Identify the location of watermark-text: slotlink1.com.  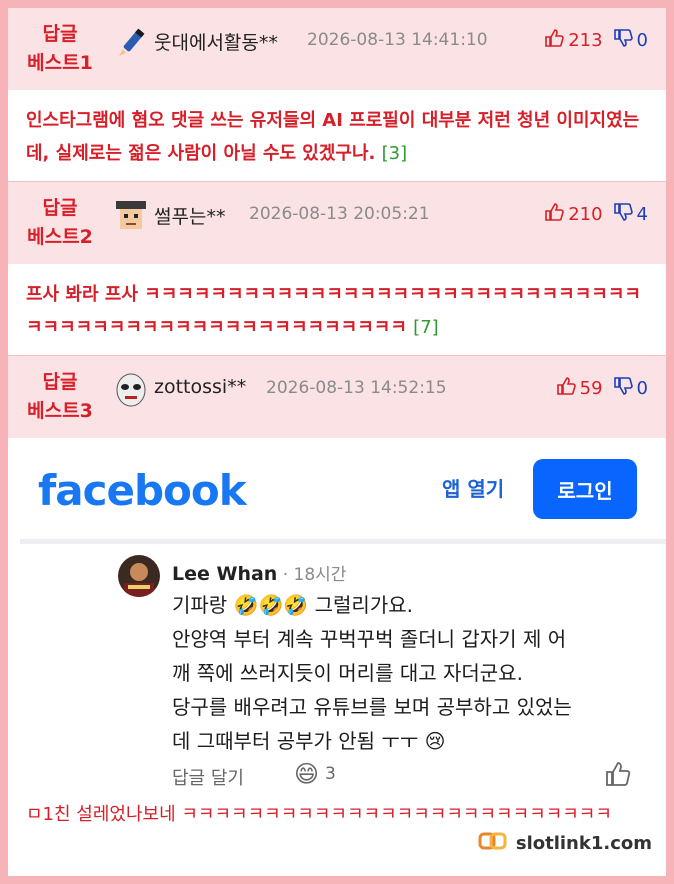
(583, 843).